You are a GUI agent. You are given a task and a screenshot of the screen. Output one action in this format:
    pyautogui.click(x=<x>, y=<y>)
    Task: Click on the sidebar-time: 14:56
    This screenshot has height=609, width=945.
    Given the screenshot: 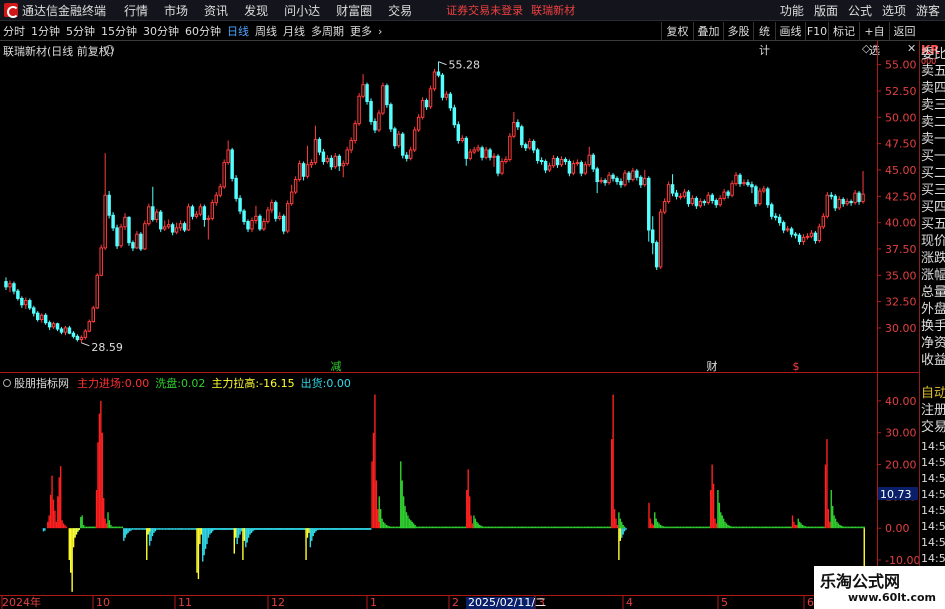 What is the action you would take?
    pyautogui.click(x=933, y=558)
    